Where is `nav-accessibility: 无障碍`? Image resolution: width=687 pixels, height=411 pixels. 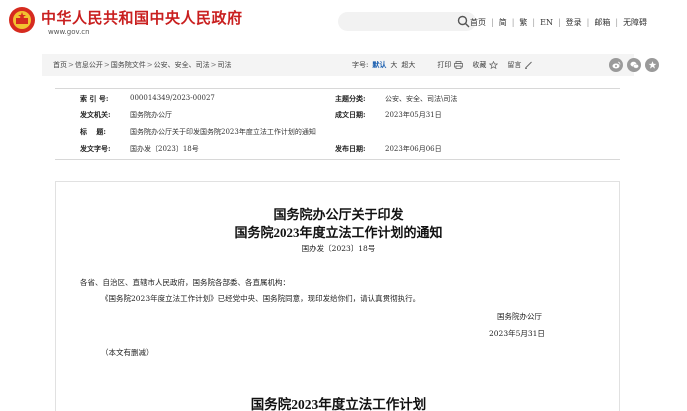 nav-accessibility: 无障碍 is located at coordinates (635, 22).